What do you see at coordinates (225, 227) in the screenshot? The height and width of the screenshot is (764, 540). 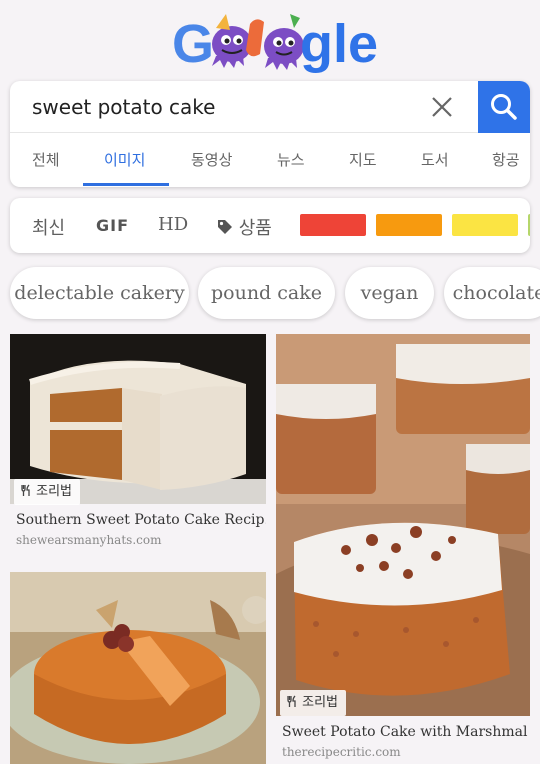 I see `tag-icon` at bounding box center [225, 227].